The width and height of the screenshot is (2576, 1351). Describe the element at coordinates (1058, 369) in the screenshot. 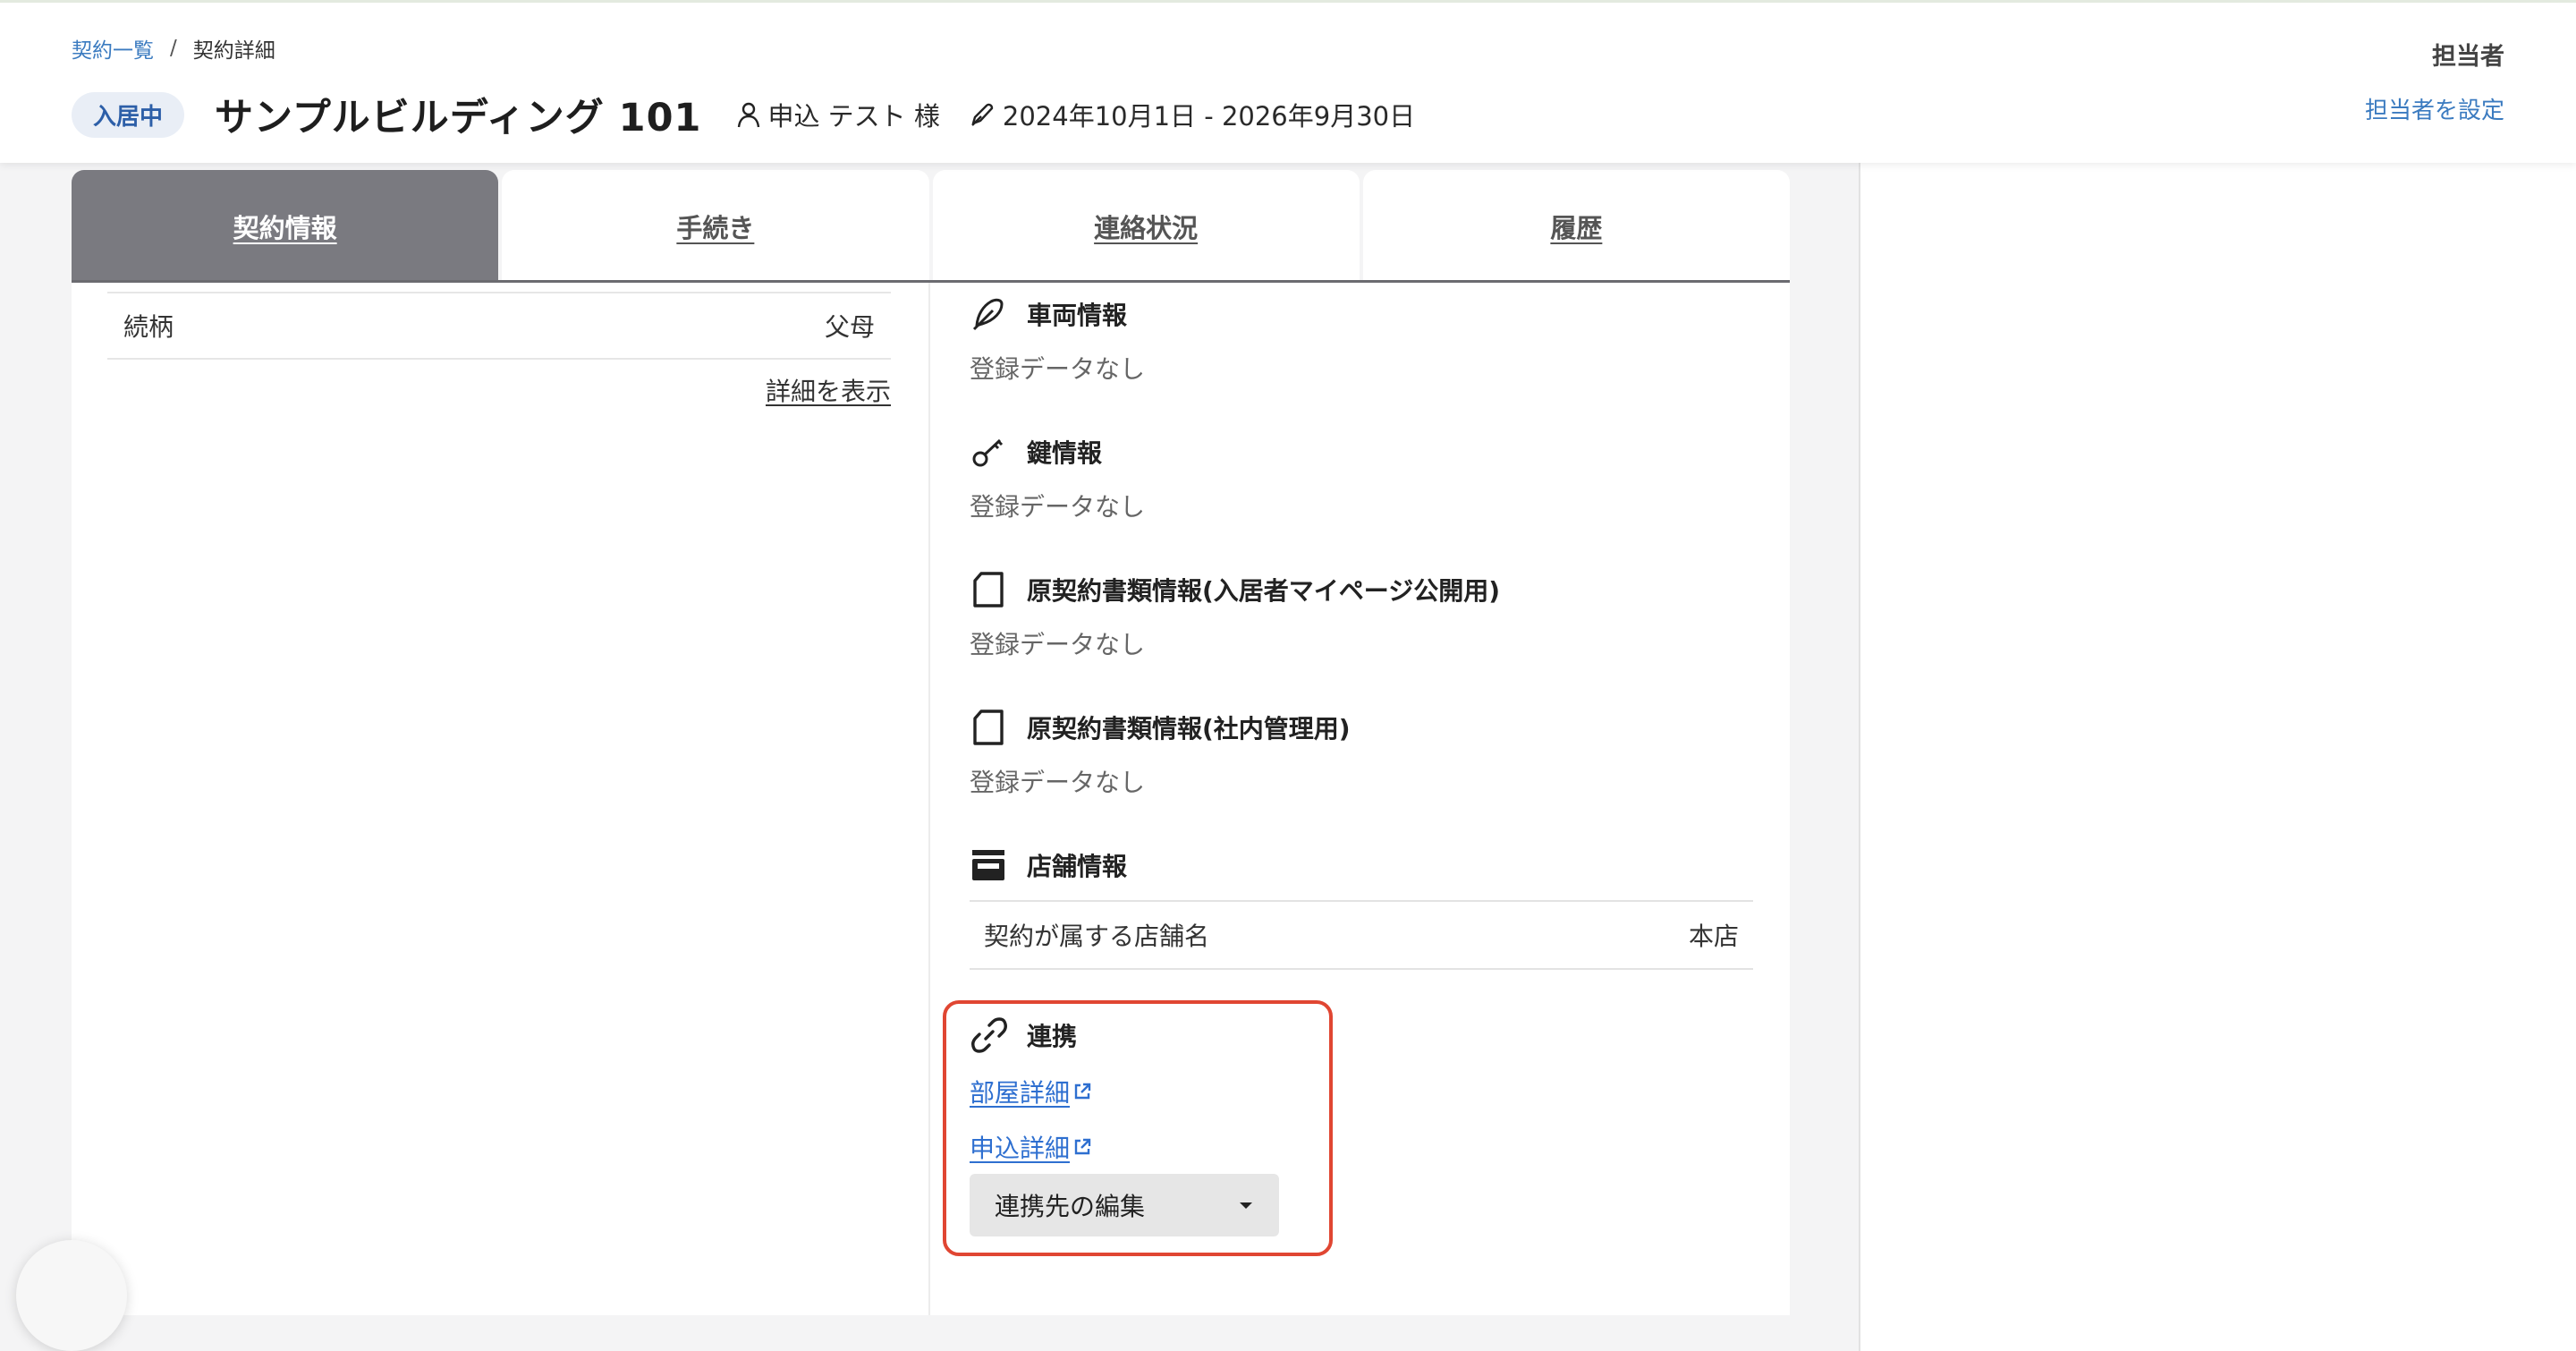

I see `vehicle-empty-text: 登録データなし` at that location.